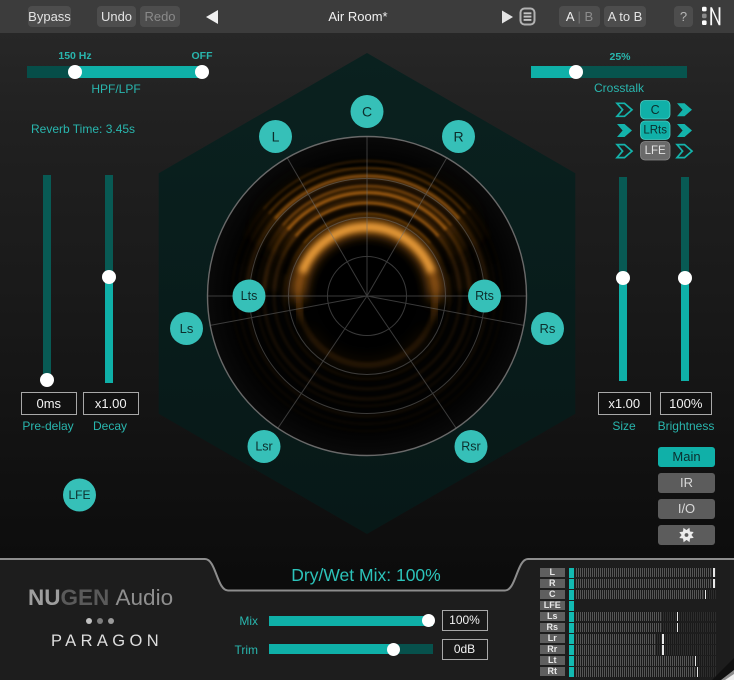  I want to click on svg-text: LRts, so click(655, 131).